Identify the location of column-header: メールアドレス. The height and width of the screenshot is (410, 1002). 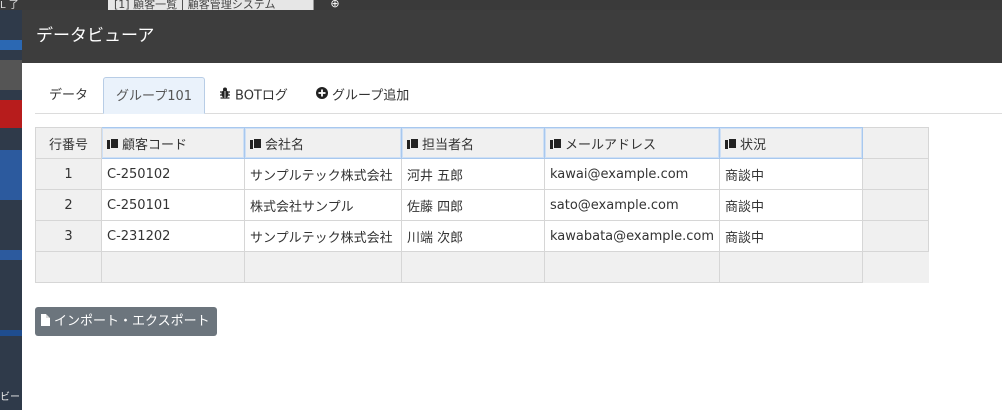
(632, 143).